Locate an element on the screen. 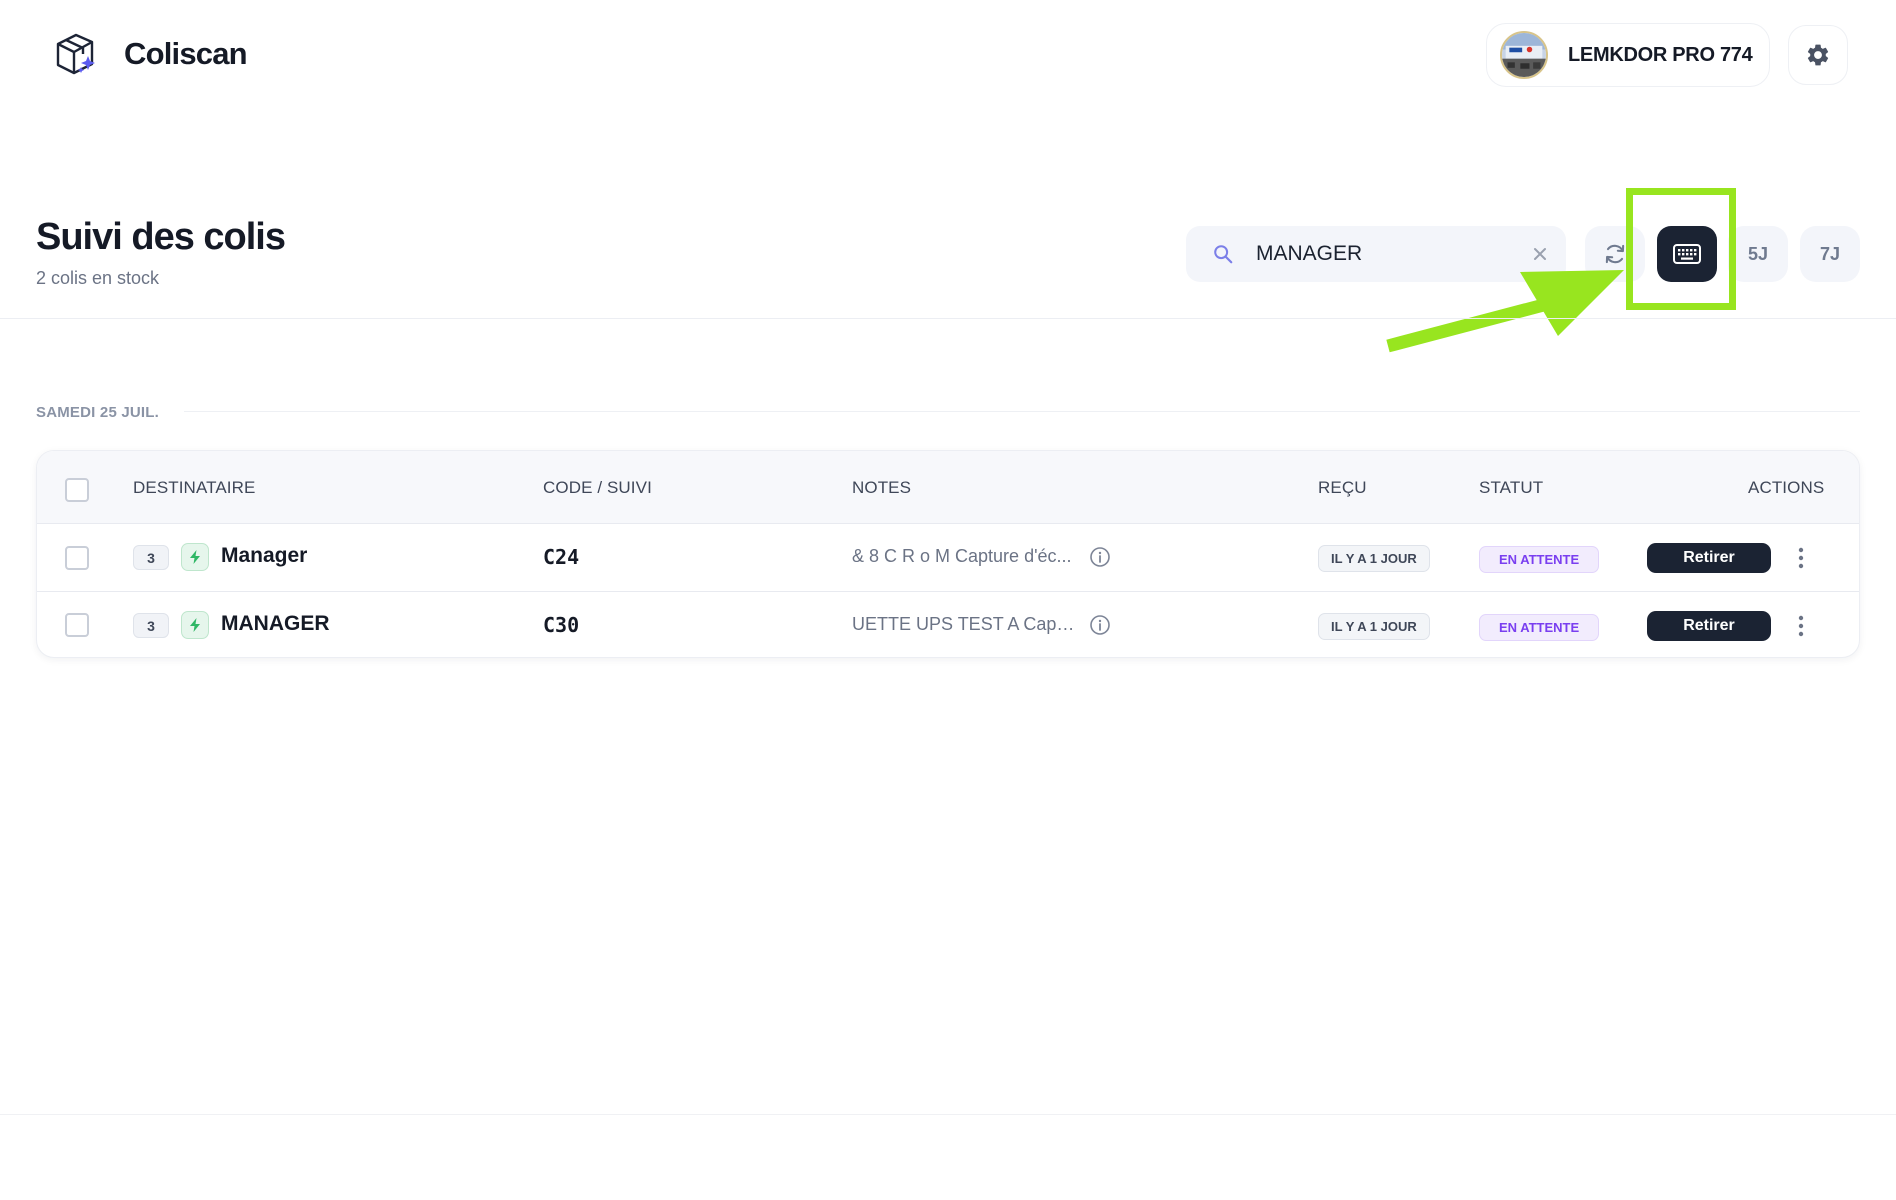 The width and height of the screenshot is (1896, 1200). recipient-name: Manager is located at coordinates (264, 555).